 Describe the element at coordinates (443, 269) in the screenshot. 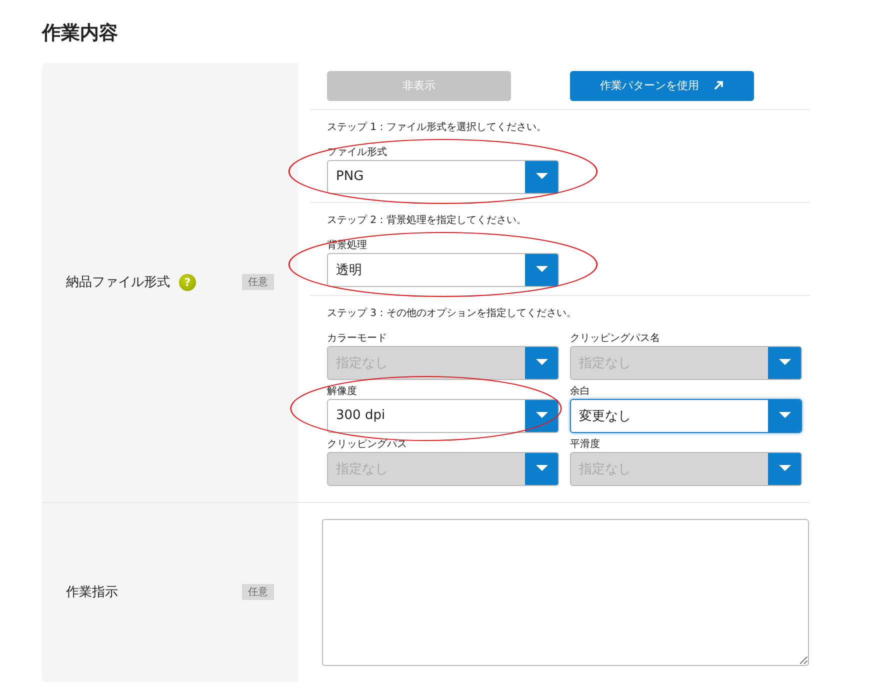

I see `dropdown: 透明` at that location.